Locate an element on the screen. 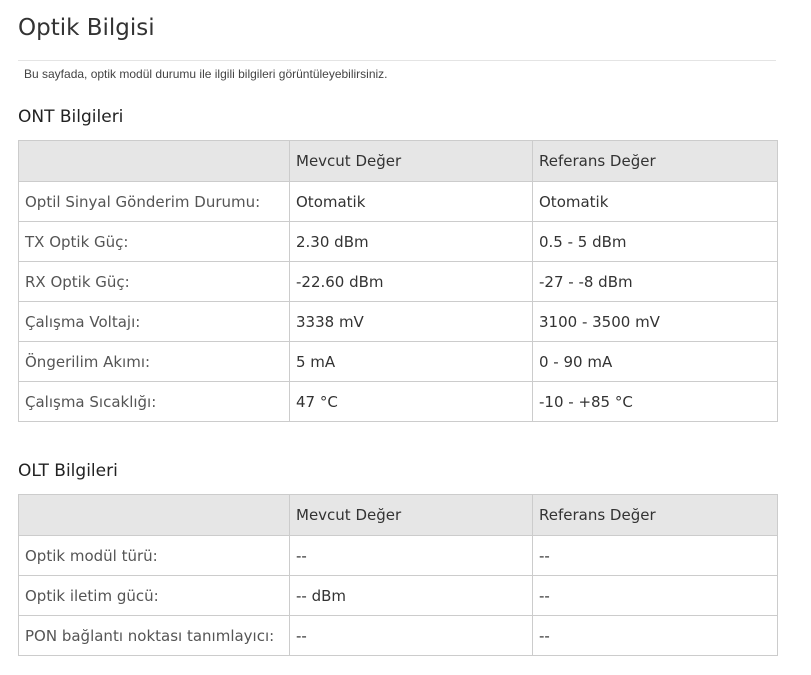 This screenshot has width=811, height=675. row-label: TX Optik Güç: is located at coordinates (154, 241).